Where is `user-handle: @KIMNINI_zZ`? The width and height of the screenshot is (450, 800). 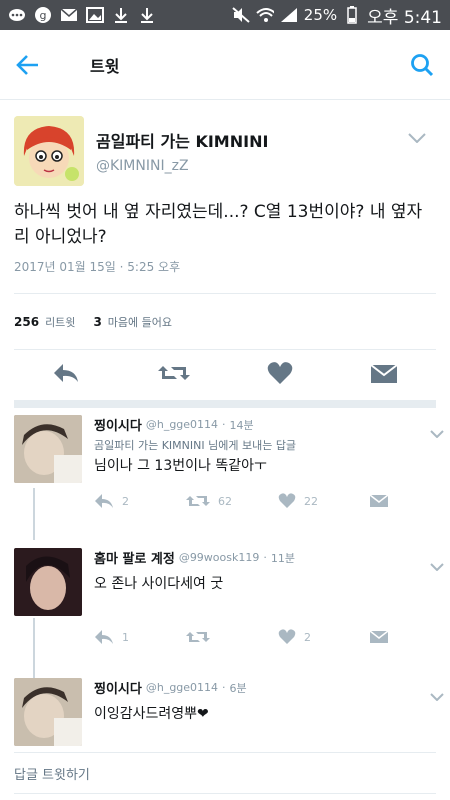
user-handle: @KIMNINI_zZ is located at coordinates (182, 166).